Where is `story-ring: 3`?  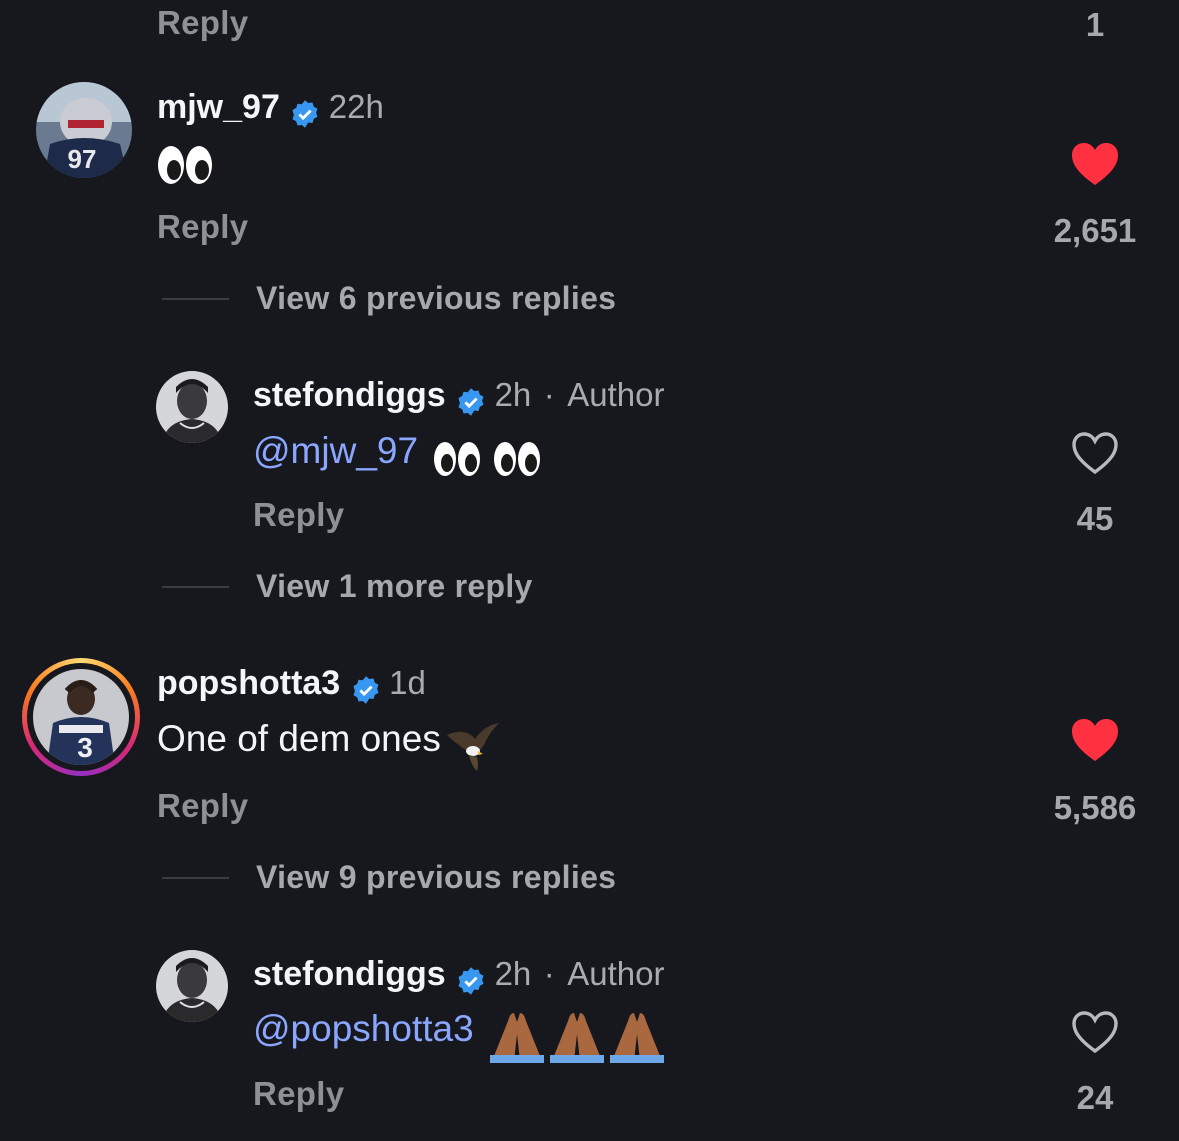
story-ring: 3 is located at coordinates (81, 717).